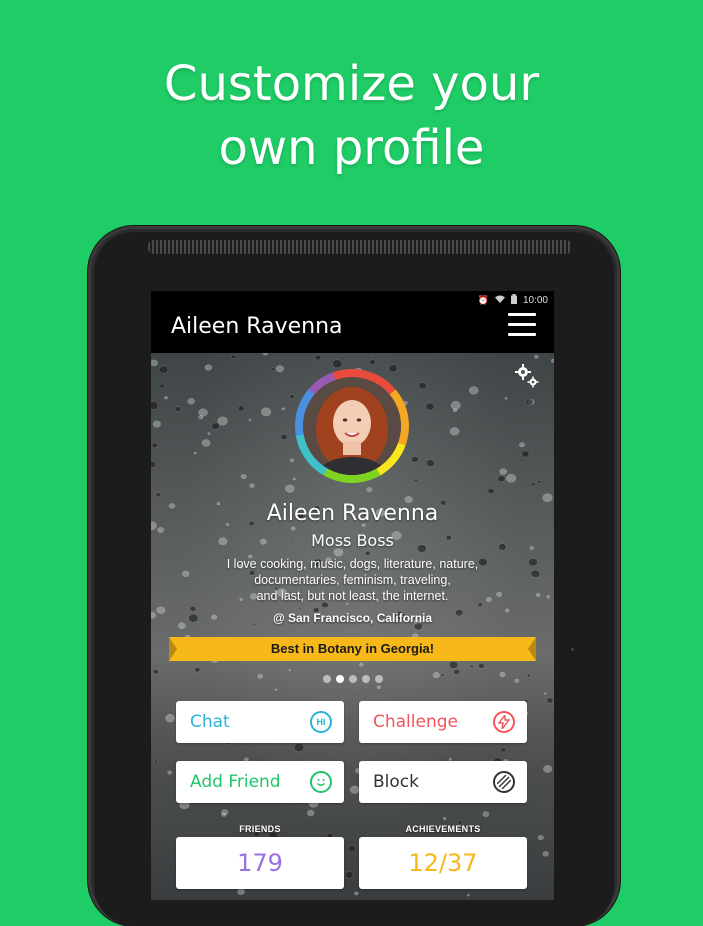 This screenshot has height=926, width=703. I want to click on promo-headline-line1: Customize your, so click(351, 84).